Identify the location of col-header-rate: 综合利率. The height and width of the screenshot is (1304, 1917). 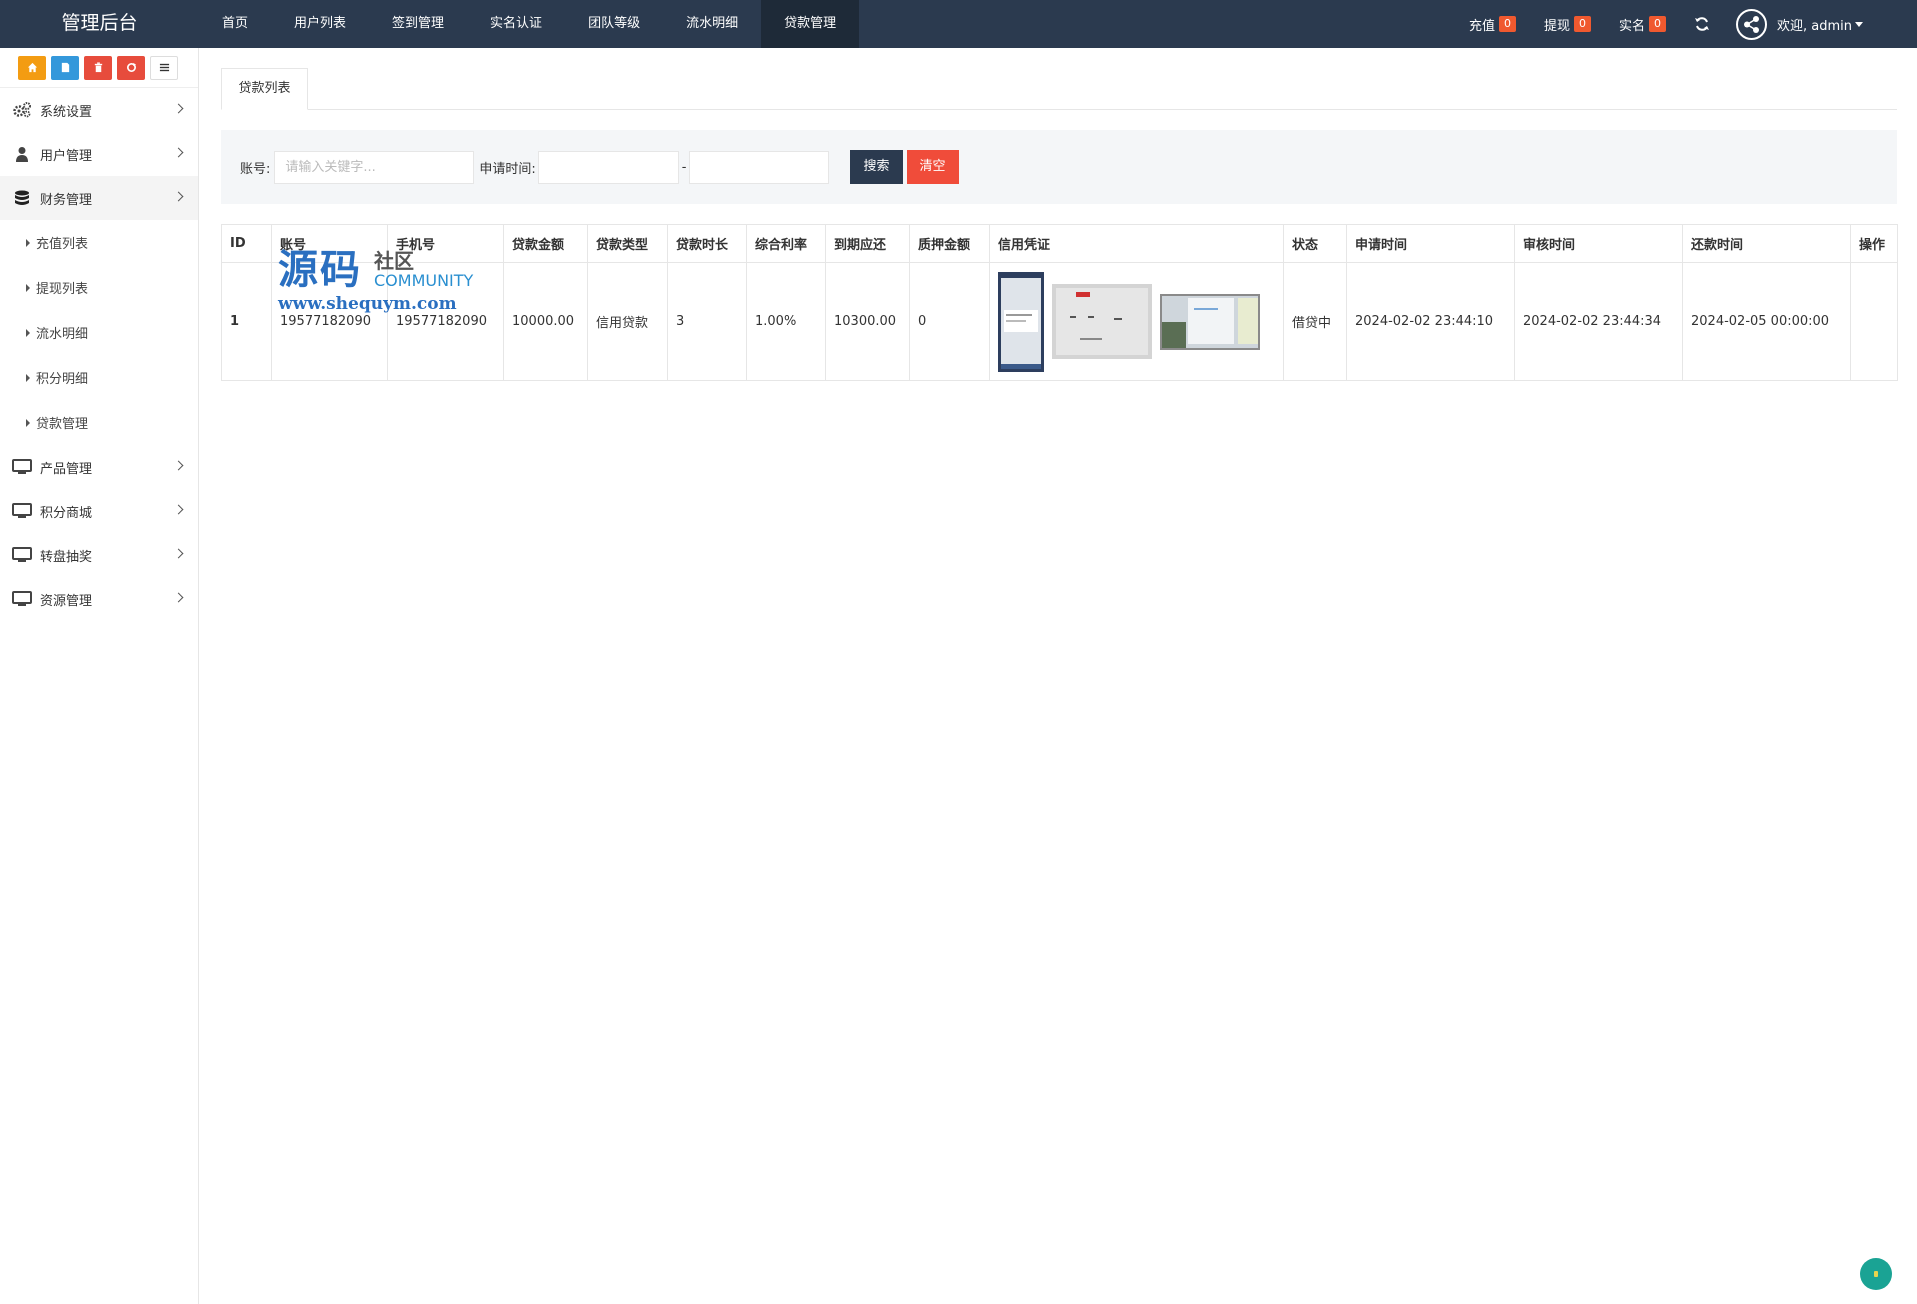
(786, 243).